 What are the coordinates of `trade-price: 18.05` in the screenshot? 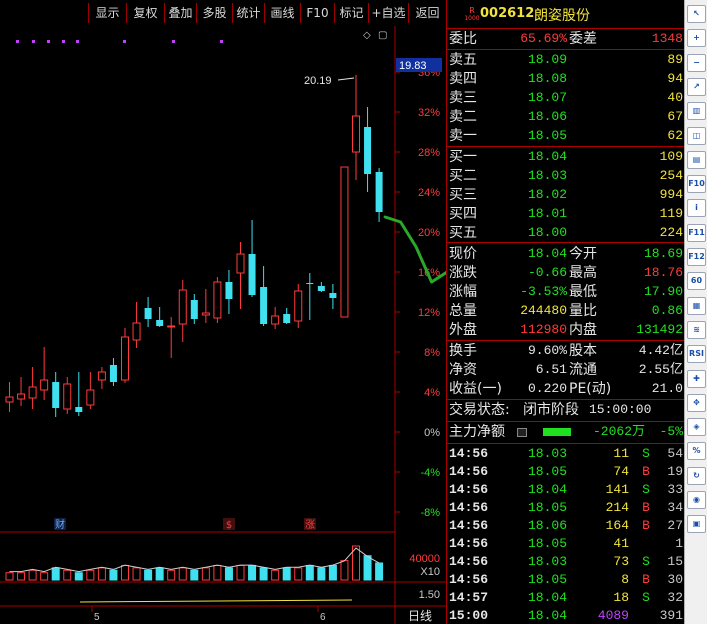 It's located at (547, 579).